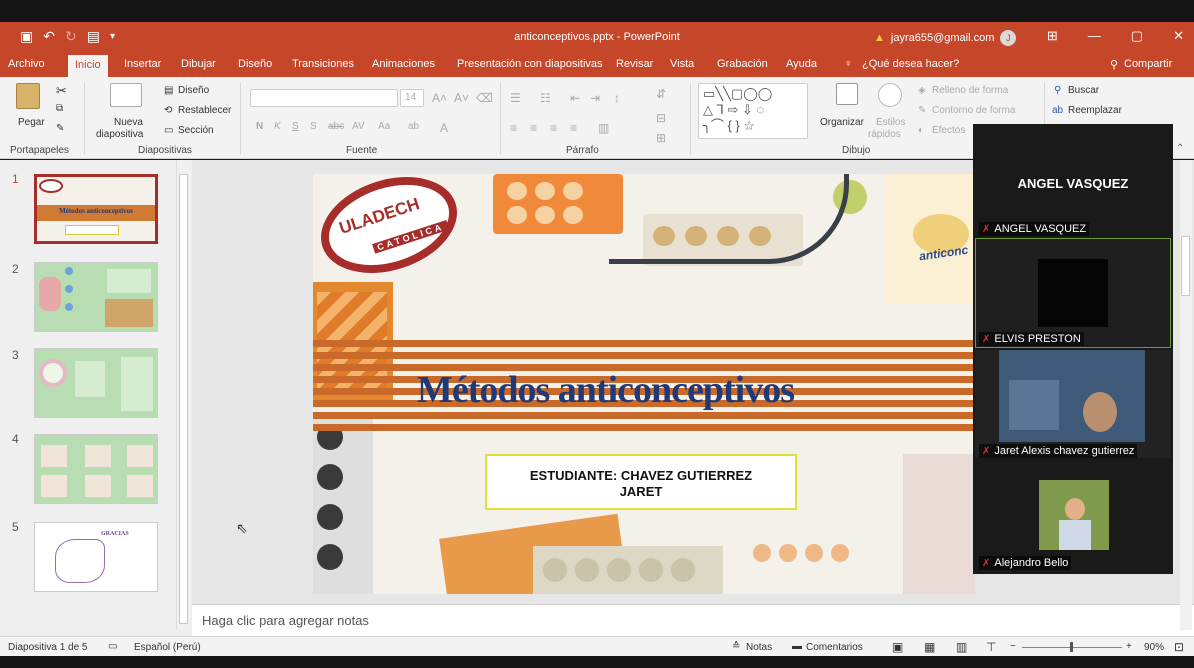 The height and width of the screenshot is (668, 1194). I want to click on notes-pane: Haga clic para agregar notas, so click(693, 620).